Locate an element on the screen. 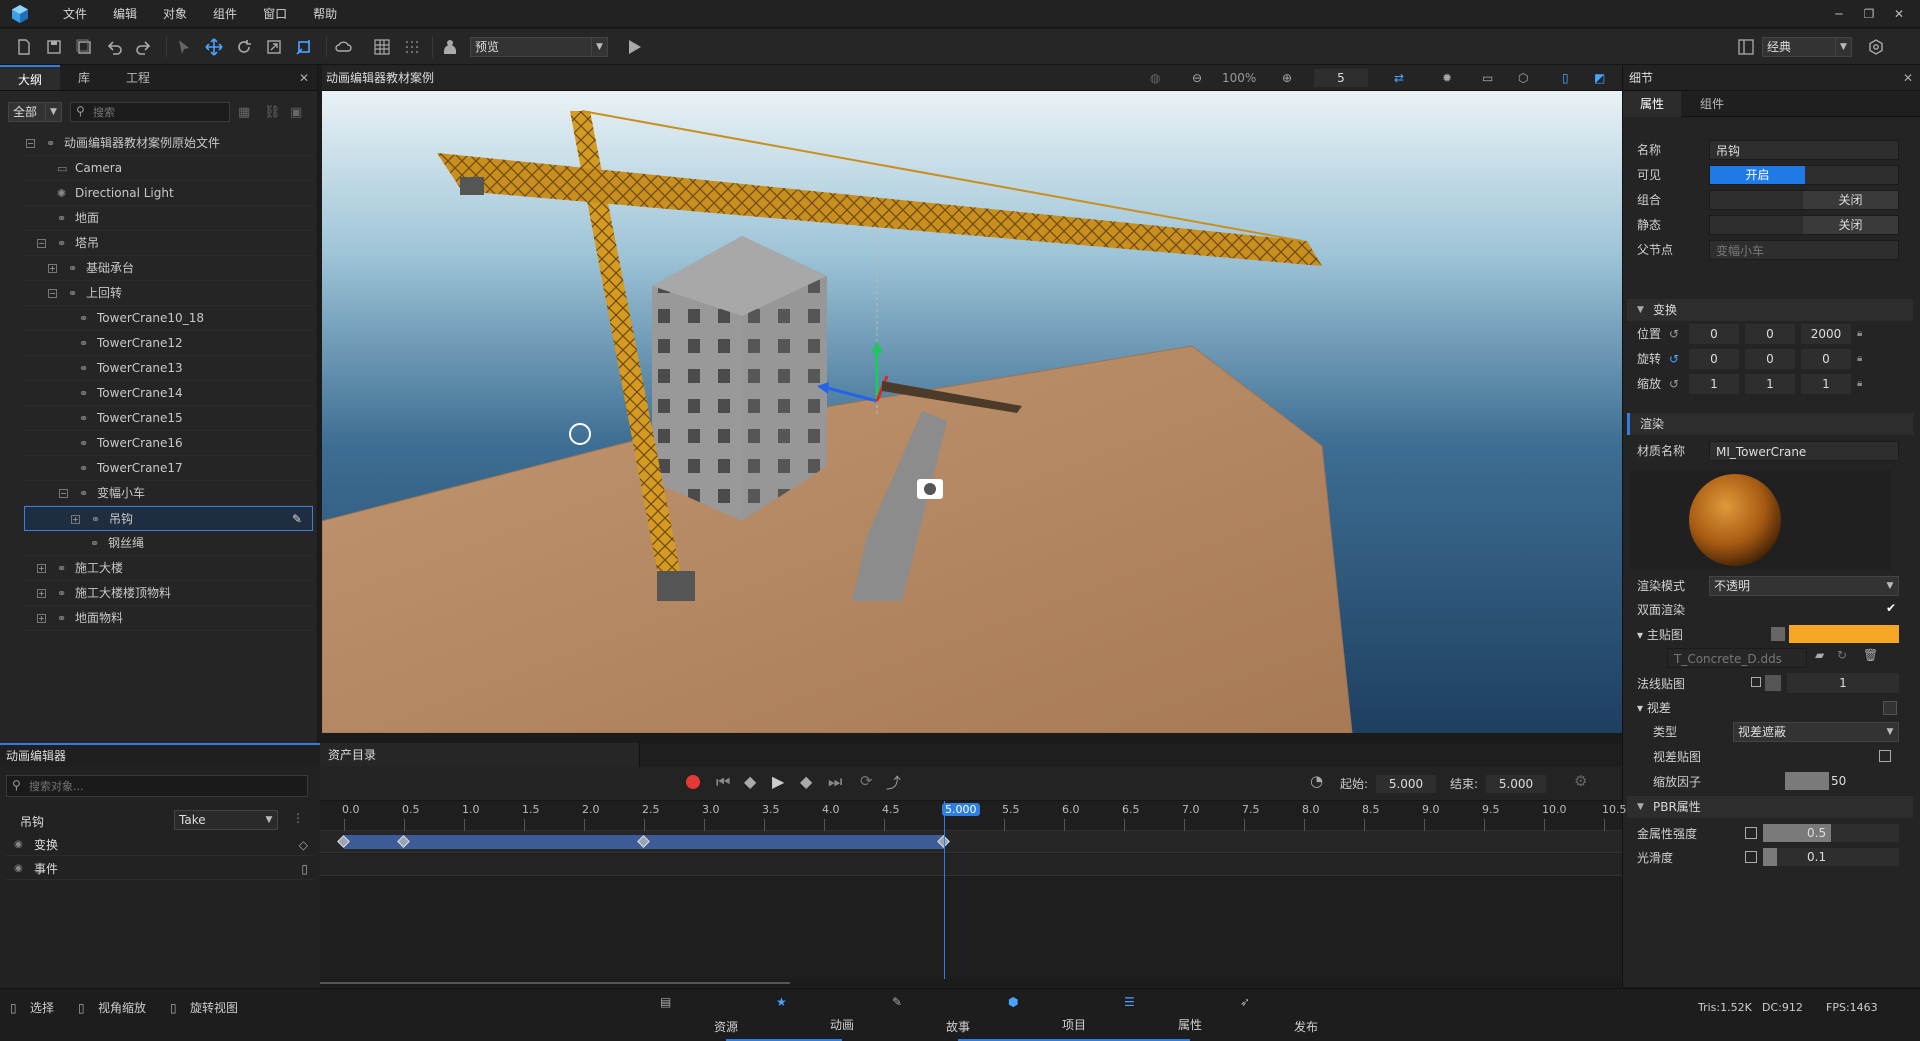 This screenshot has height=1041, width=1920. position-y: 0 is located at coordinates (1770, 334).